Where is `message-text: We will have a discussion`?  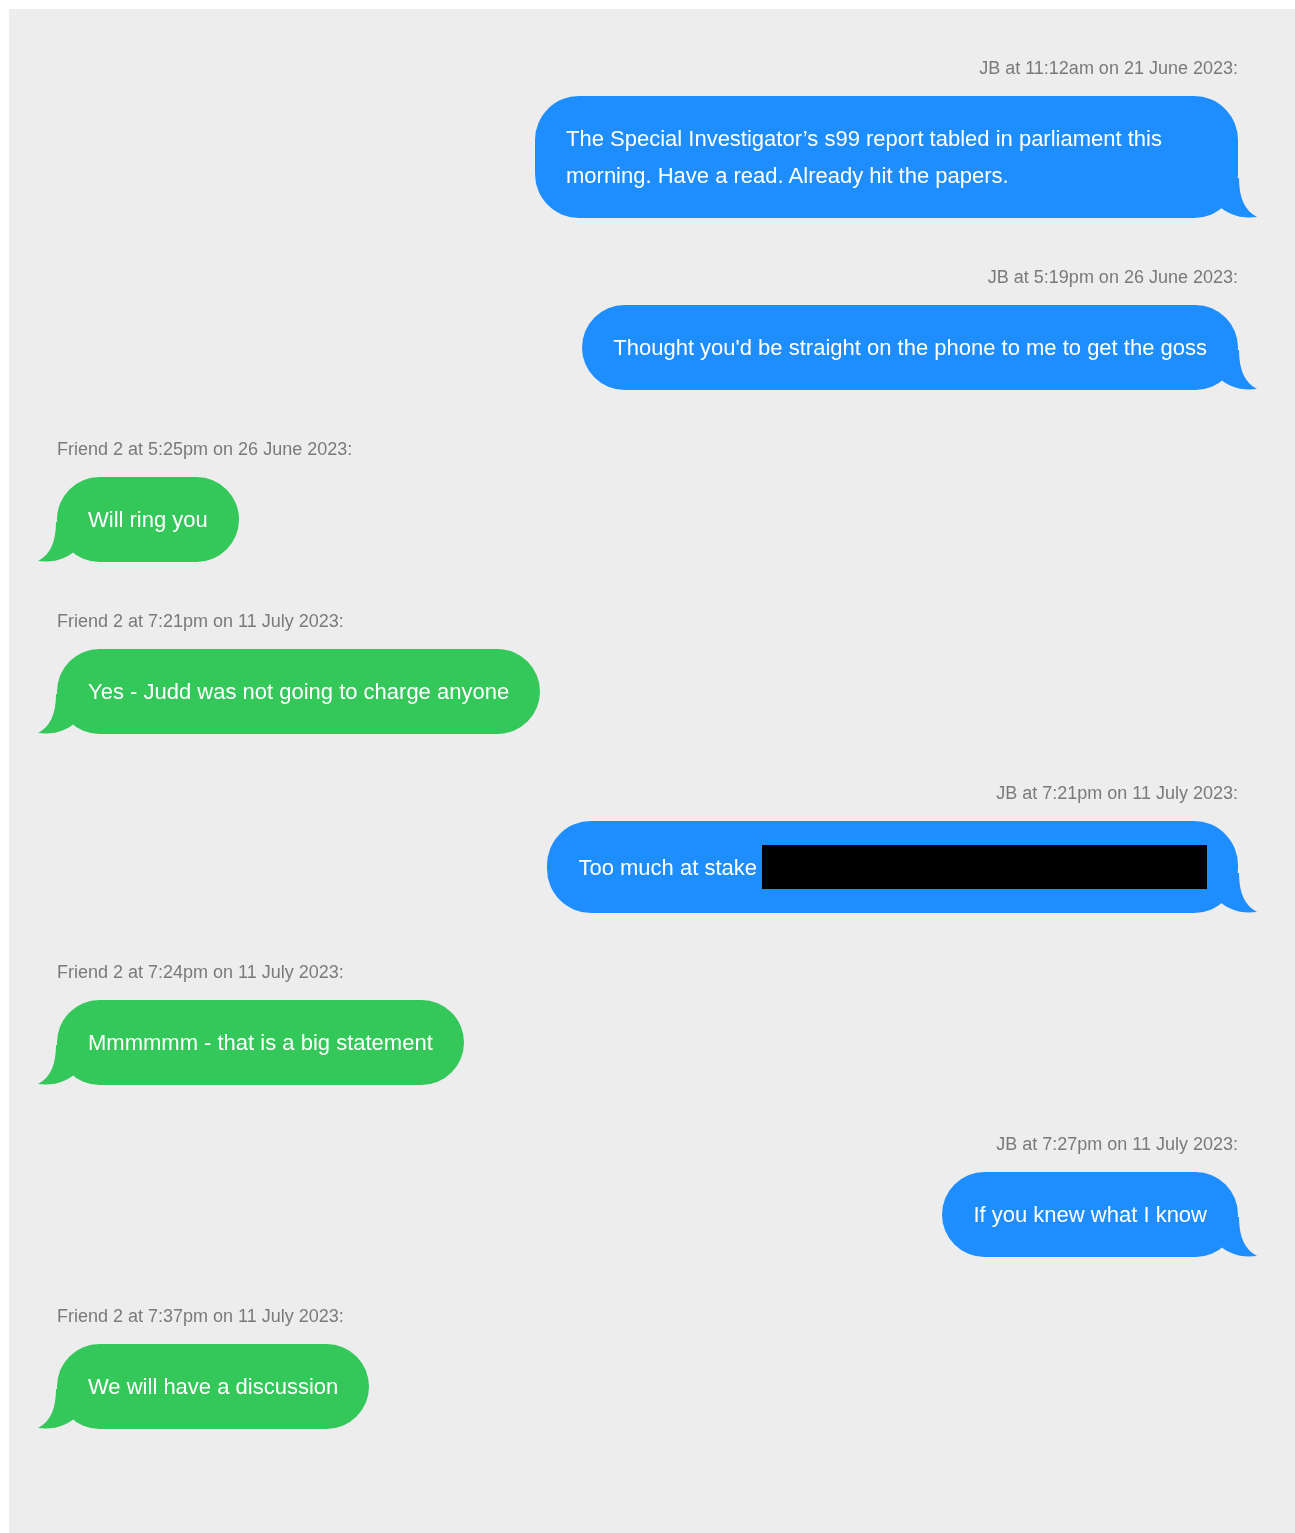
message-text: We will have a discussion is located at coordinates (213, 1387).